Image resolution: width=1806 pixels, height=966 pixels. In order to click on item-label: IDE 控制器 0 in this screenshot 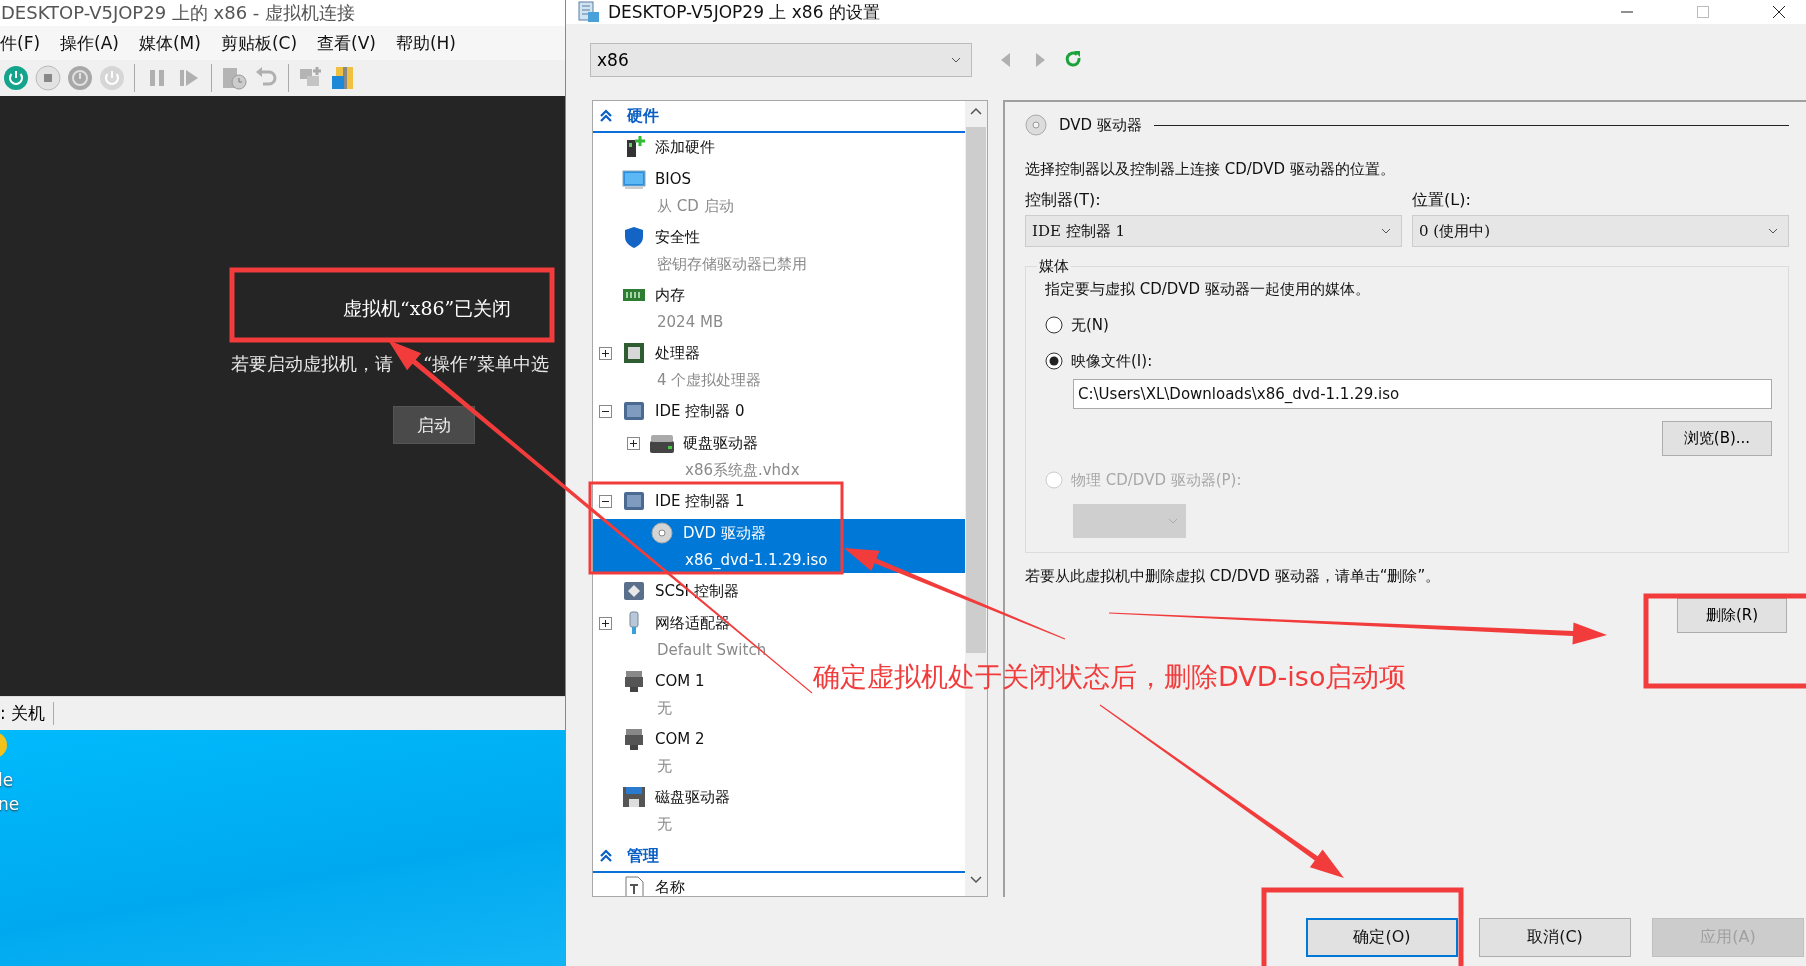, I will do `click(700, 411)`.